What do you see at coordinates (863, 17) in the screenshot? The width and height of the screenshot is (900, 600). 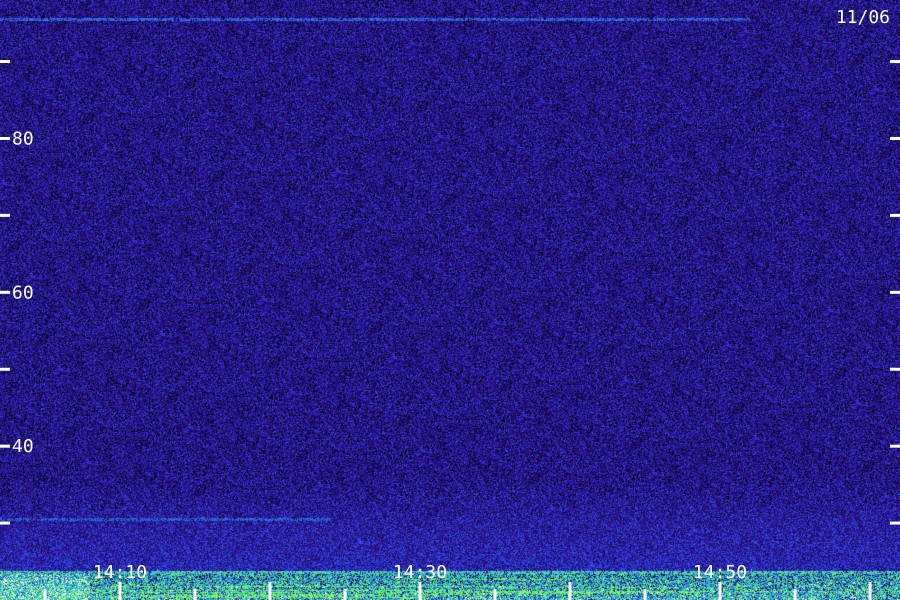 I see `date-label: 11/06` at bounding box center [863, 17].